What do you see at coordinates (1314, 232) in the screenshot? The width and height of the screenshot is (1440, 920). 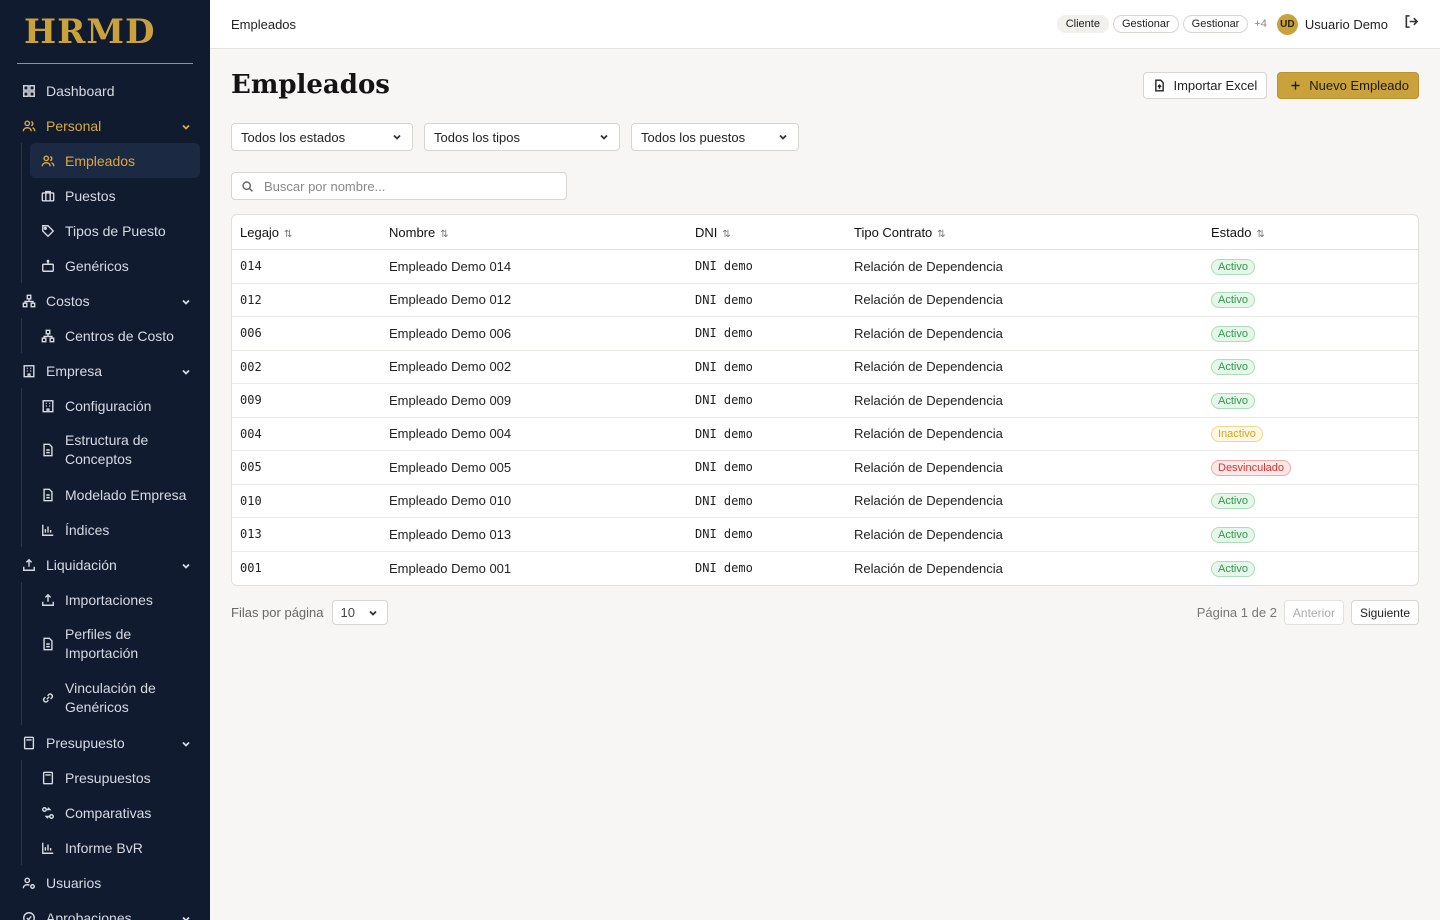 I see `column-header-estado: Estado ⇅` at bounding box center [1314, 232].